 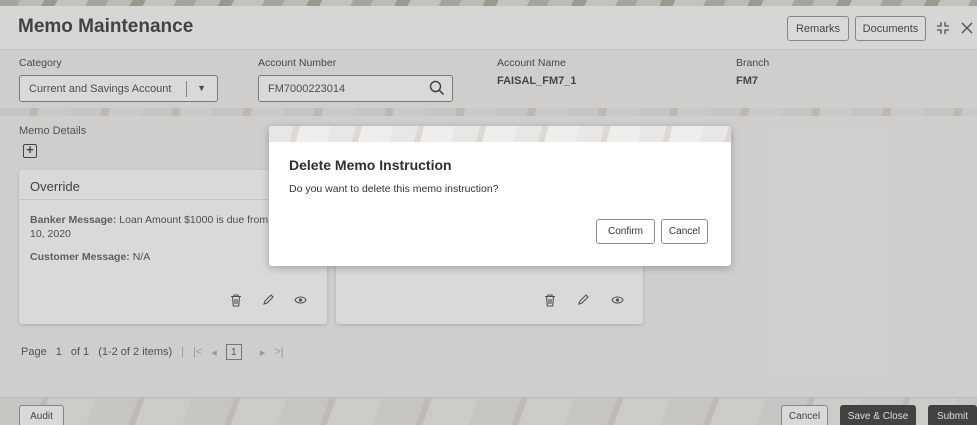 I want to click on dialog-title: Delete Memo Instruction, so click(x=370, y=165).